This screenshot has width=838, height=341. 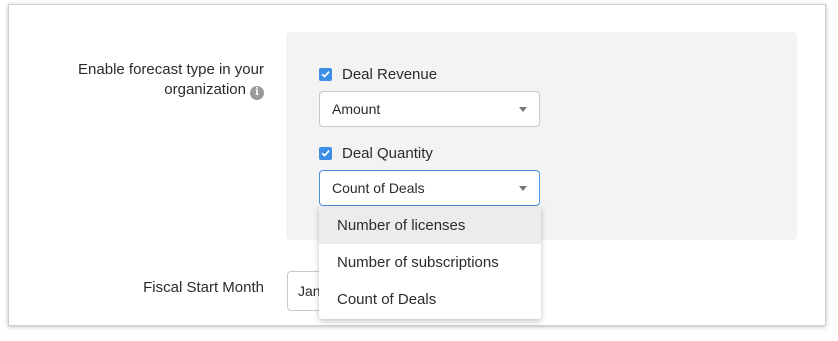 I want to click on deal-revenue-label: Deal Revenue, so click(x=390, y=74).